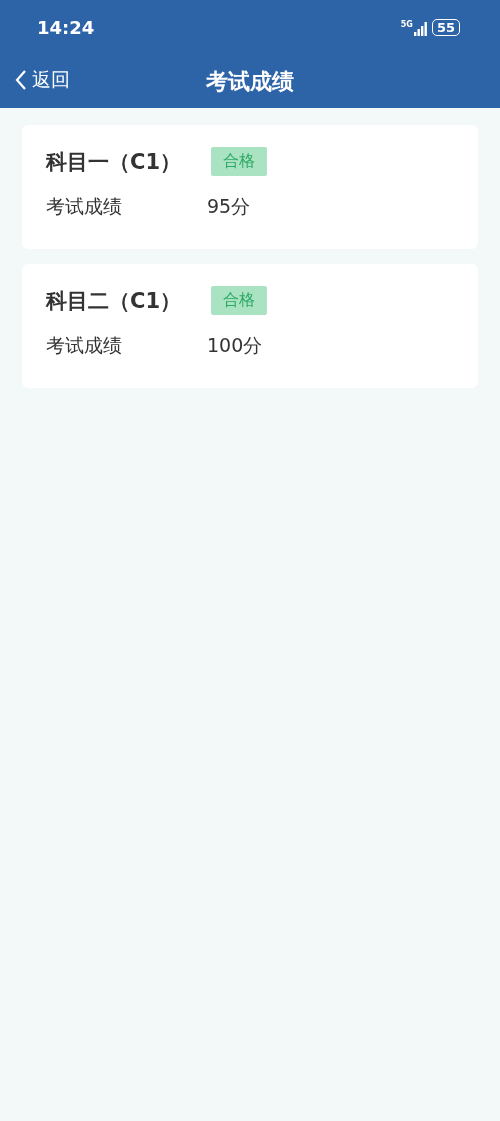 This screenshot has height=1121, width=500. Describe the element at coordinates (235, 345) in the screenshot. I see `score-value: 100分` at that location.